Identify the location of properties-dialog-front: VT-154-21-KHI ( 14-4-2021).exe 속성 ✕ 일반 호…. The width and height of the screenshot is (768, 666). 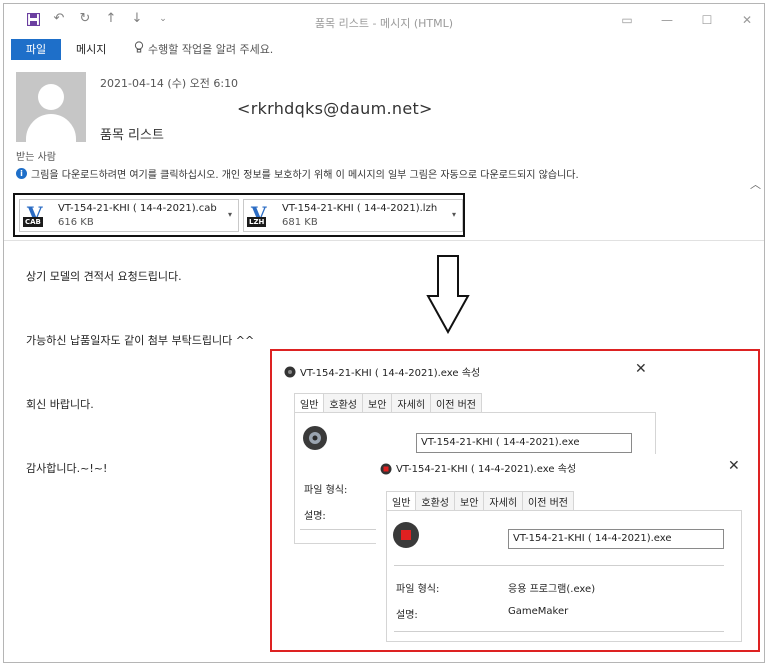
(564, 549).